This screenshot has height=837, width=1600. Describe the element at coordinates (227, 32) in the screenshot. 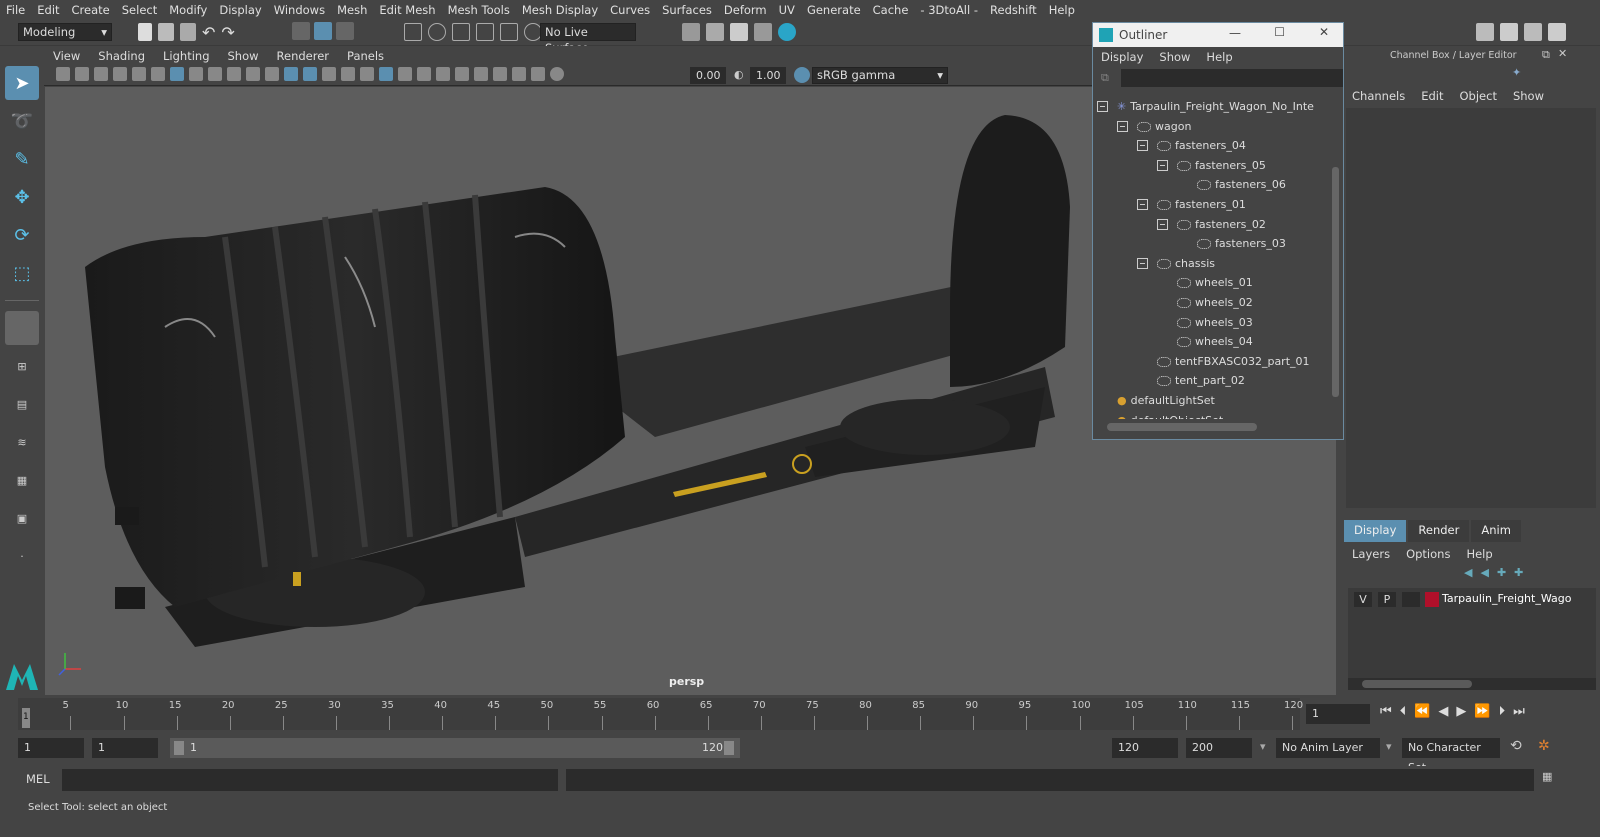

I see `redo-icon: ↷` at that location.